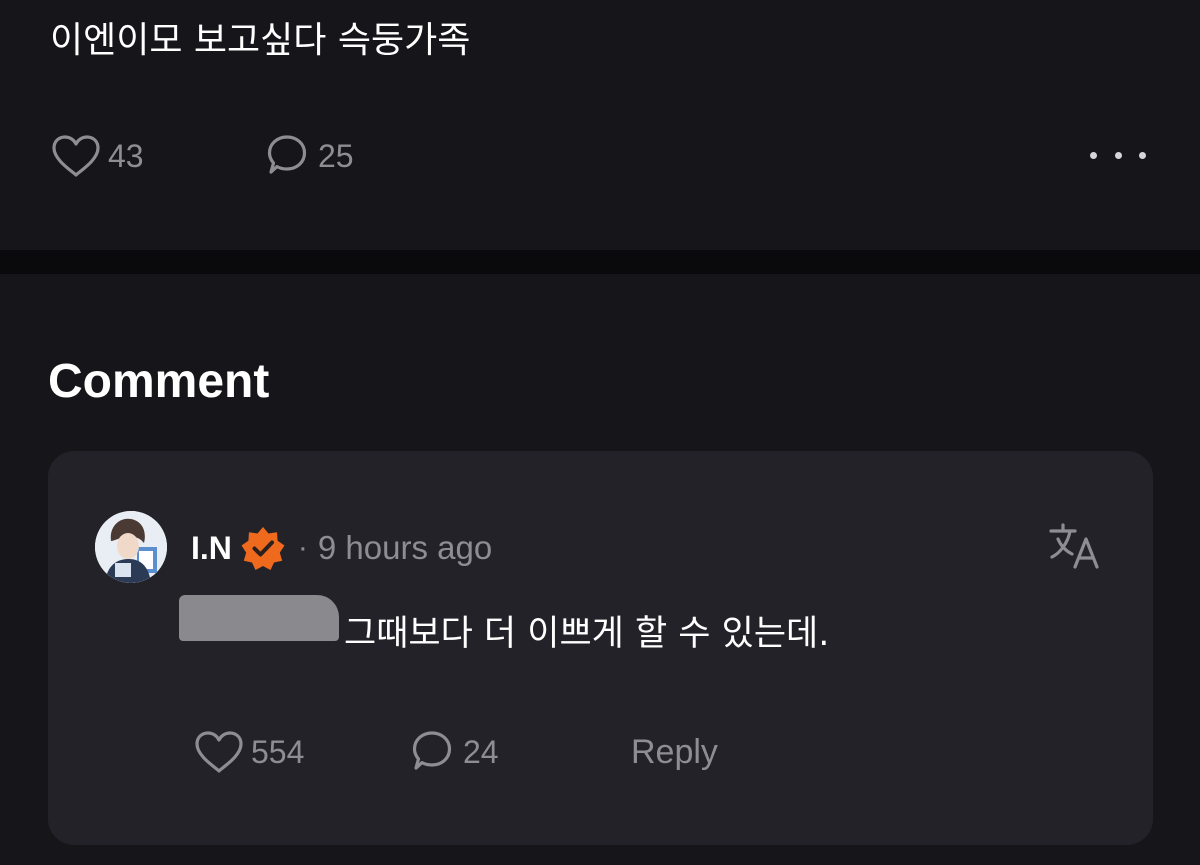 This screenshot has width=1200, height=865. I want to click on comment-actions: 554 24 Reply, so click(455, 752).